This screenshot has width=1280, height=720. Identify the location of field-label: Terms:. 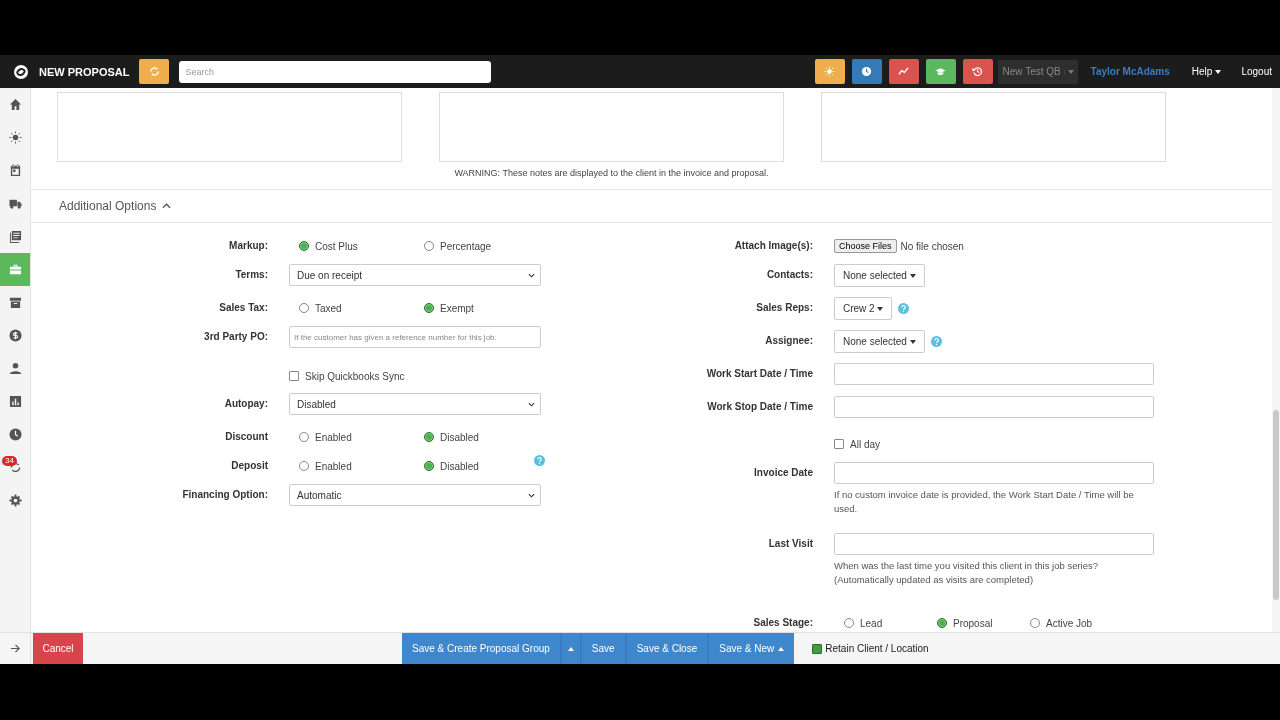
(251, 275).